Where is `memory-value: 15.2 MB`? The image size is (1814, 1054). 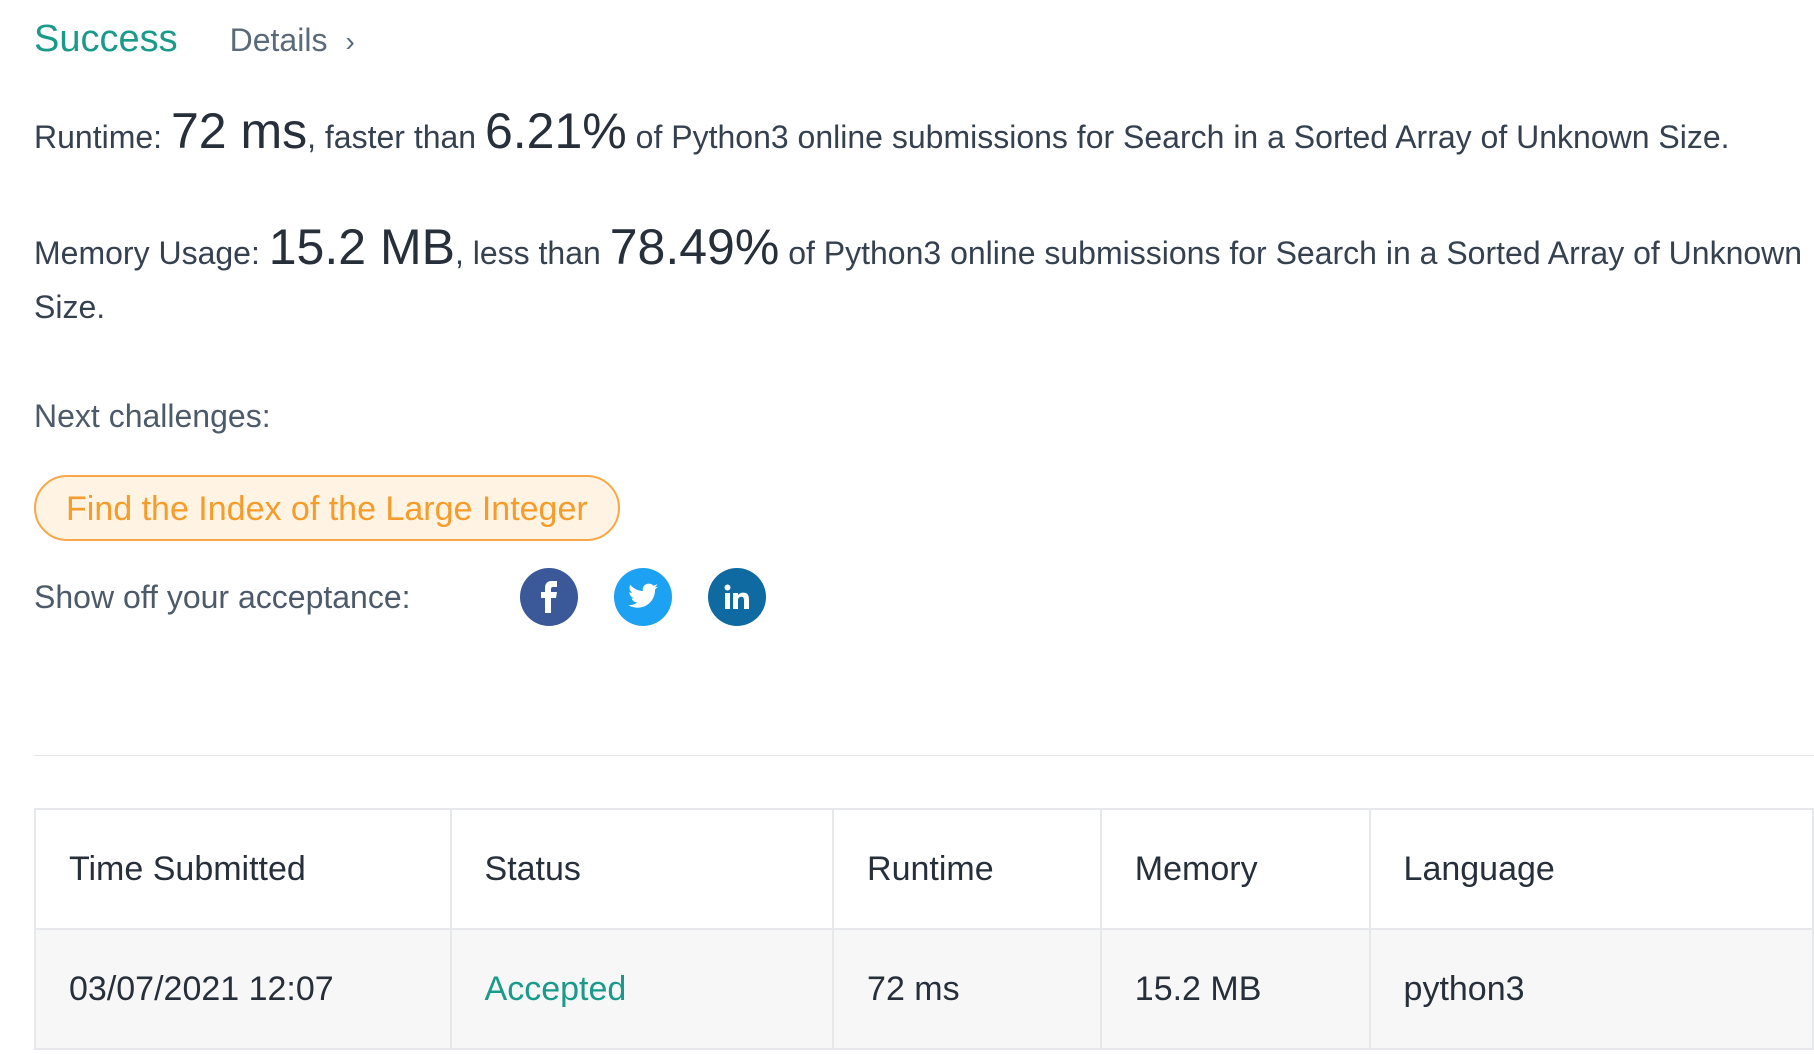
memory-value: 15.2 MB is located at coordinates (361, 247).